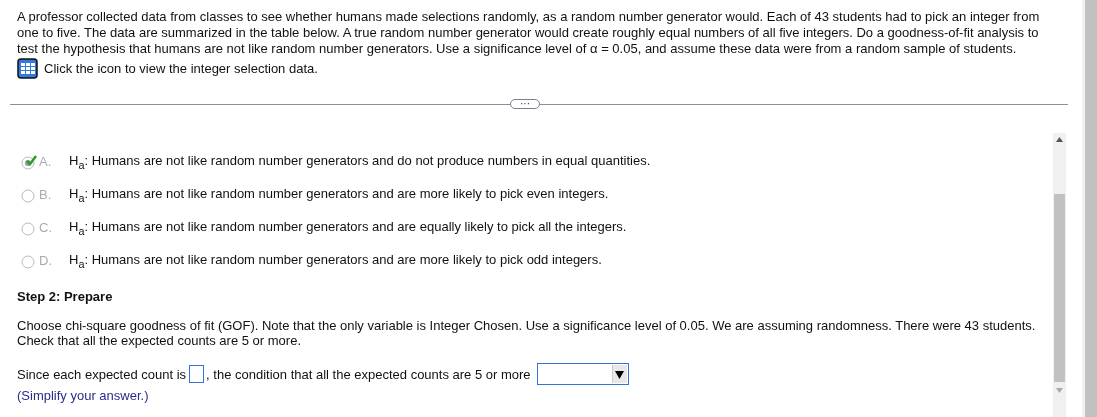 Image resolution: width=1097 pixels, height=417 pixels. I want to click on option-letter: C., so click(46, 227).